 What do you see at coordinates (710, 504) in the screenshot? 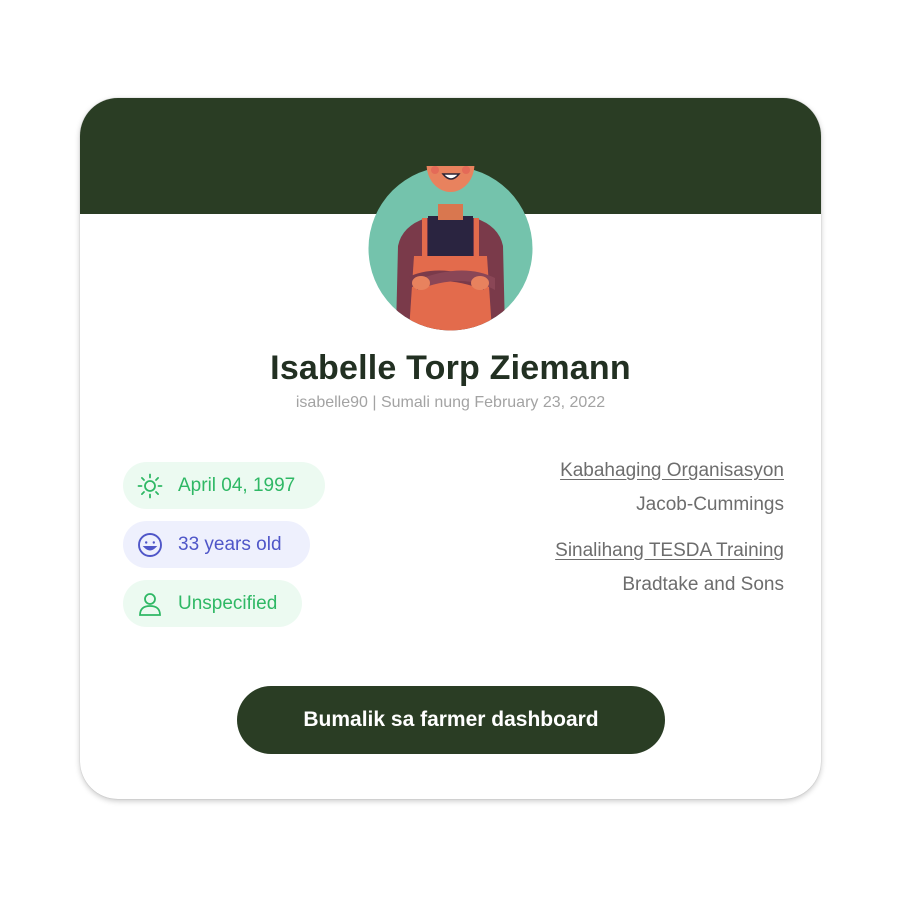
I see `organization-value: Jacob-Cummings` at bounding box center [710, 504].